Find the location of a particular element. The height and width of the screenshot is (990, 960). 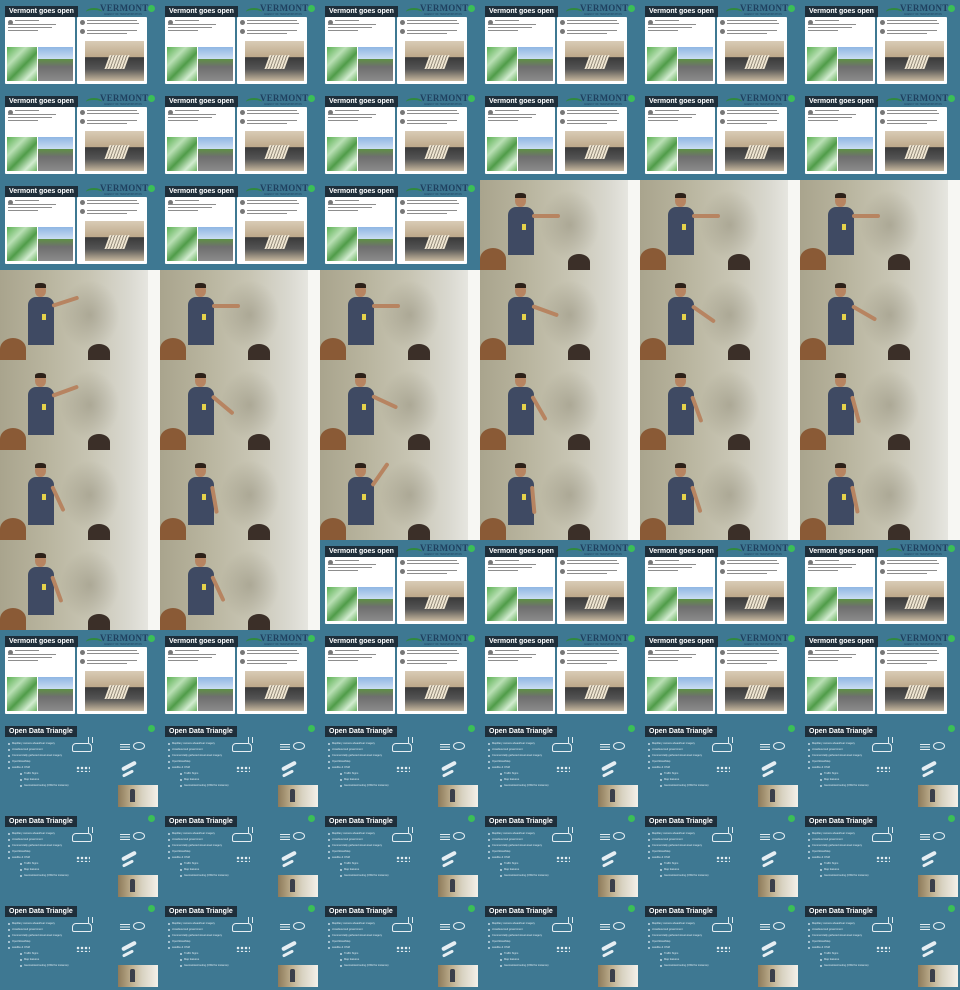

antenna-icon is located at coordinates (570, 830).